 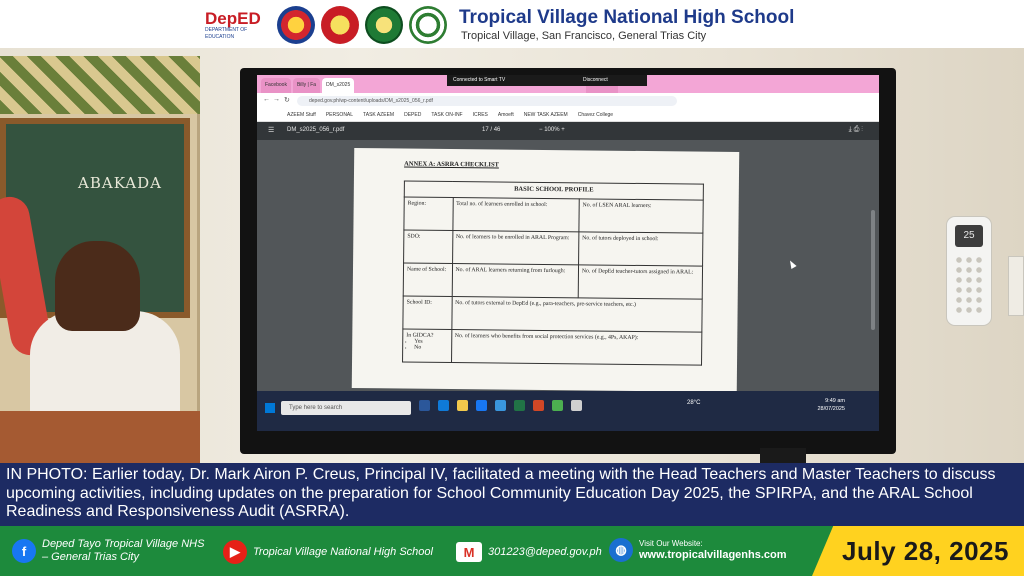 What do you see at coordinates (485, 130) in the screenshot?
I see `pdf-page-number: 17` at bounding box center [485, 130].